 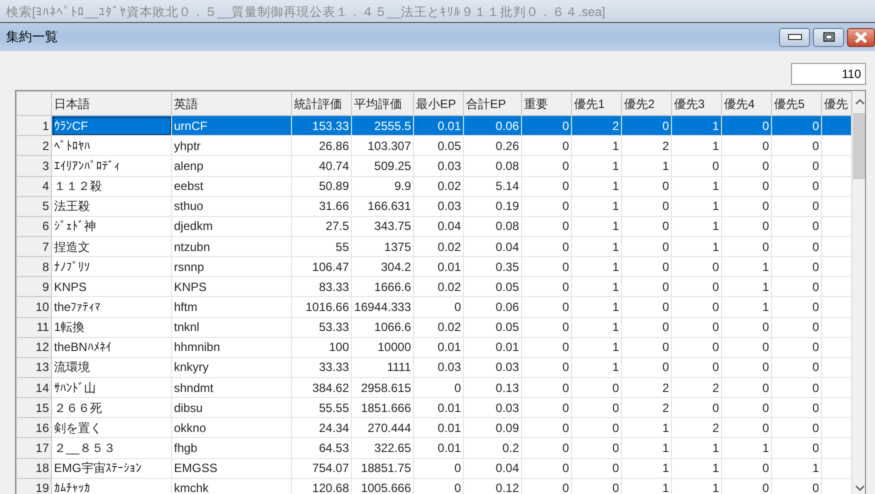 What do you see at coordinates (439, 104) in the screenshot?
I see `column-header: 最小EP` at bounding box center [439, 104].